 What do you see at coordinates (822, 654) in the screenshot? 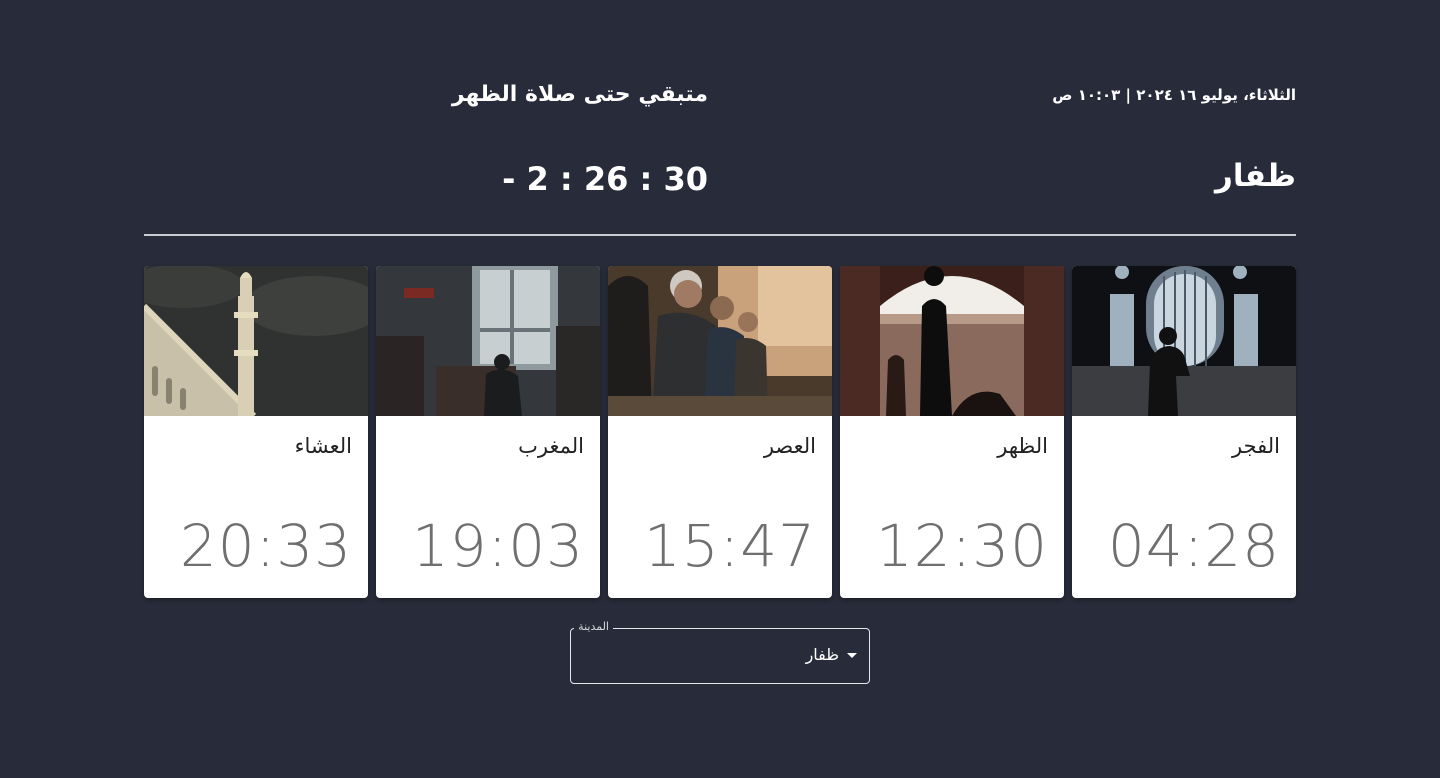
I see `city-select-value: ظفار` at bounding box center [822, 654].